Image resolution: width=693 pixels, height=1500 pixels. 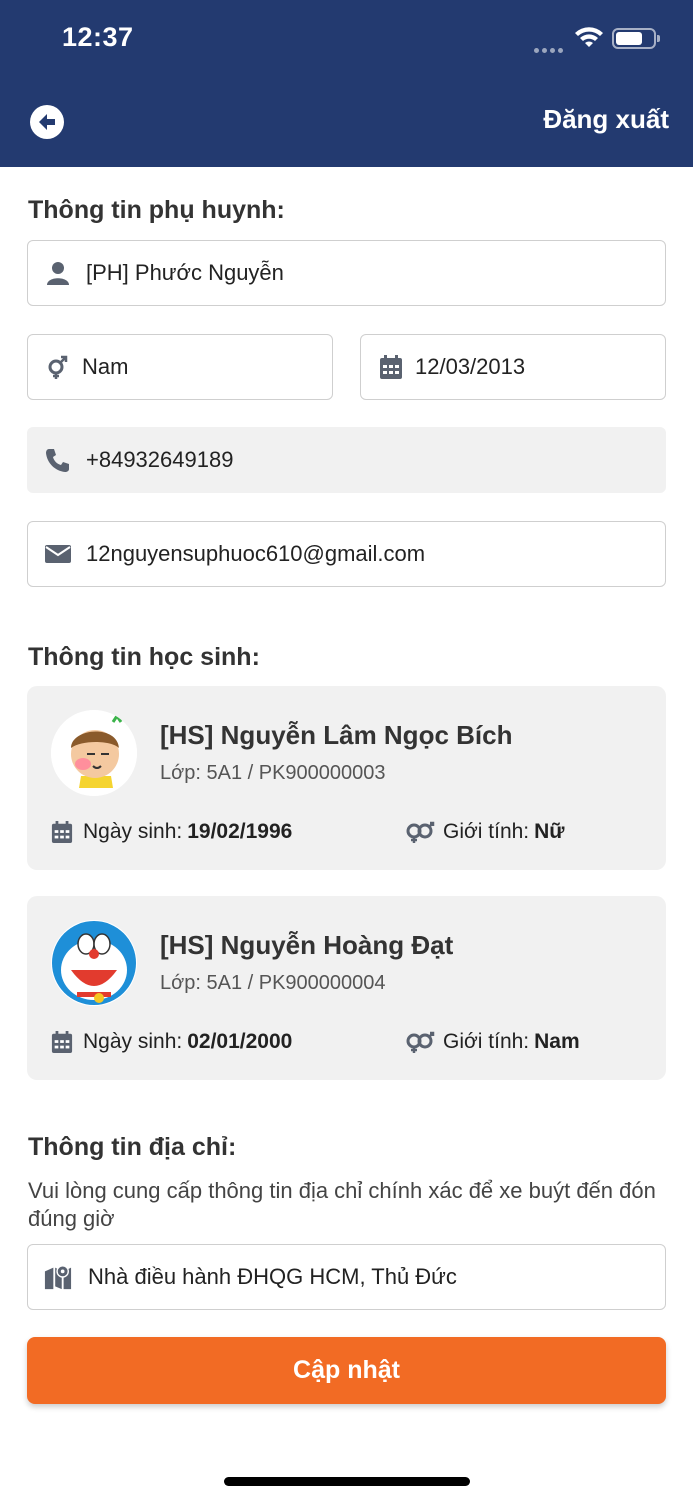 I want to click on student-class: Lớp: 5A1 / PK900000003, so click(x=273, y=773).